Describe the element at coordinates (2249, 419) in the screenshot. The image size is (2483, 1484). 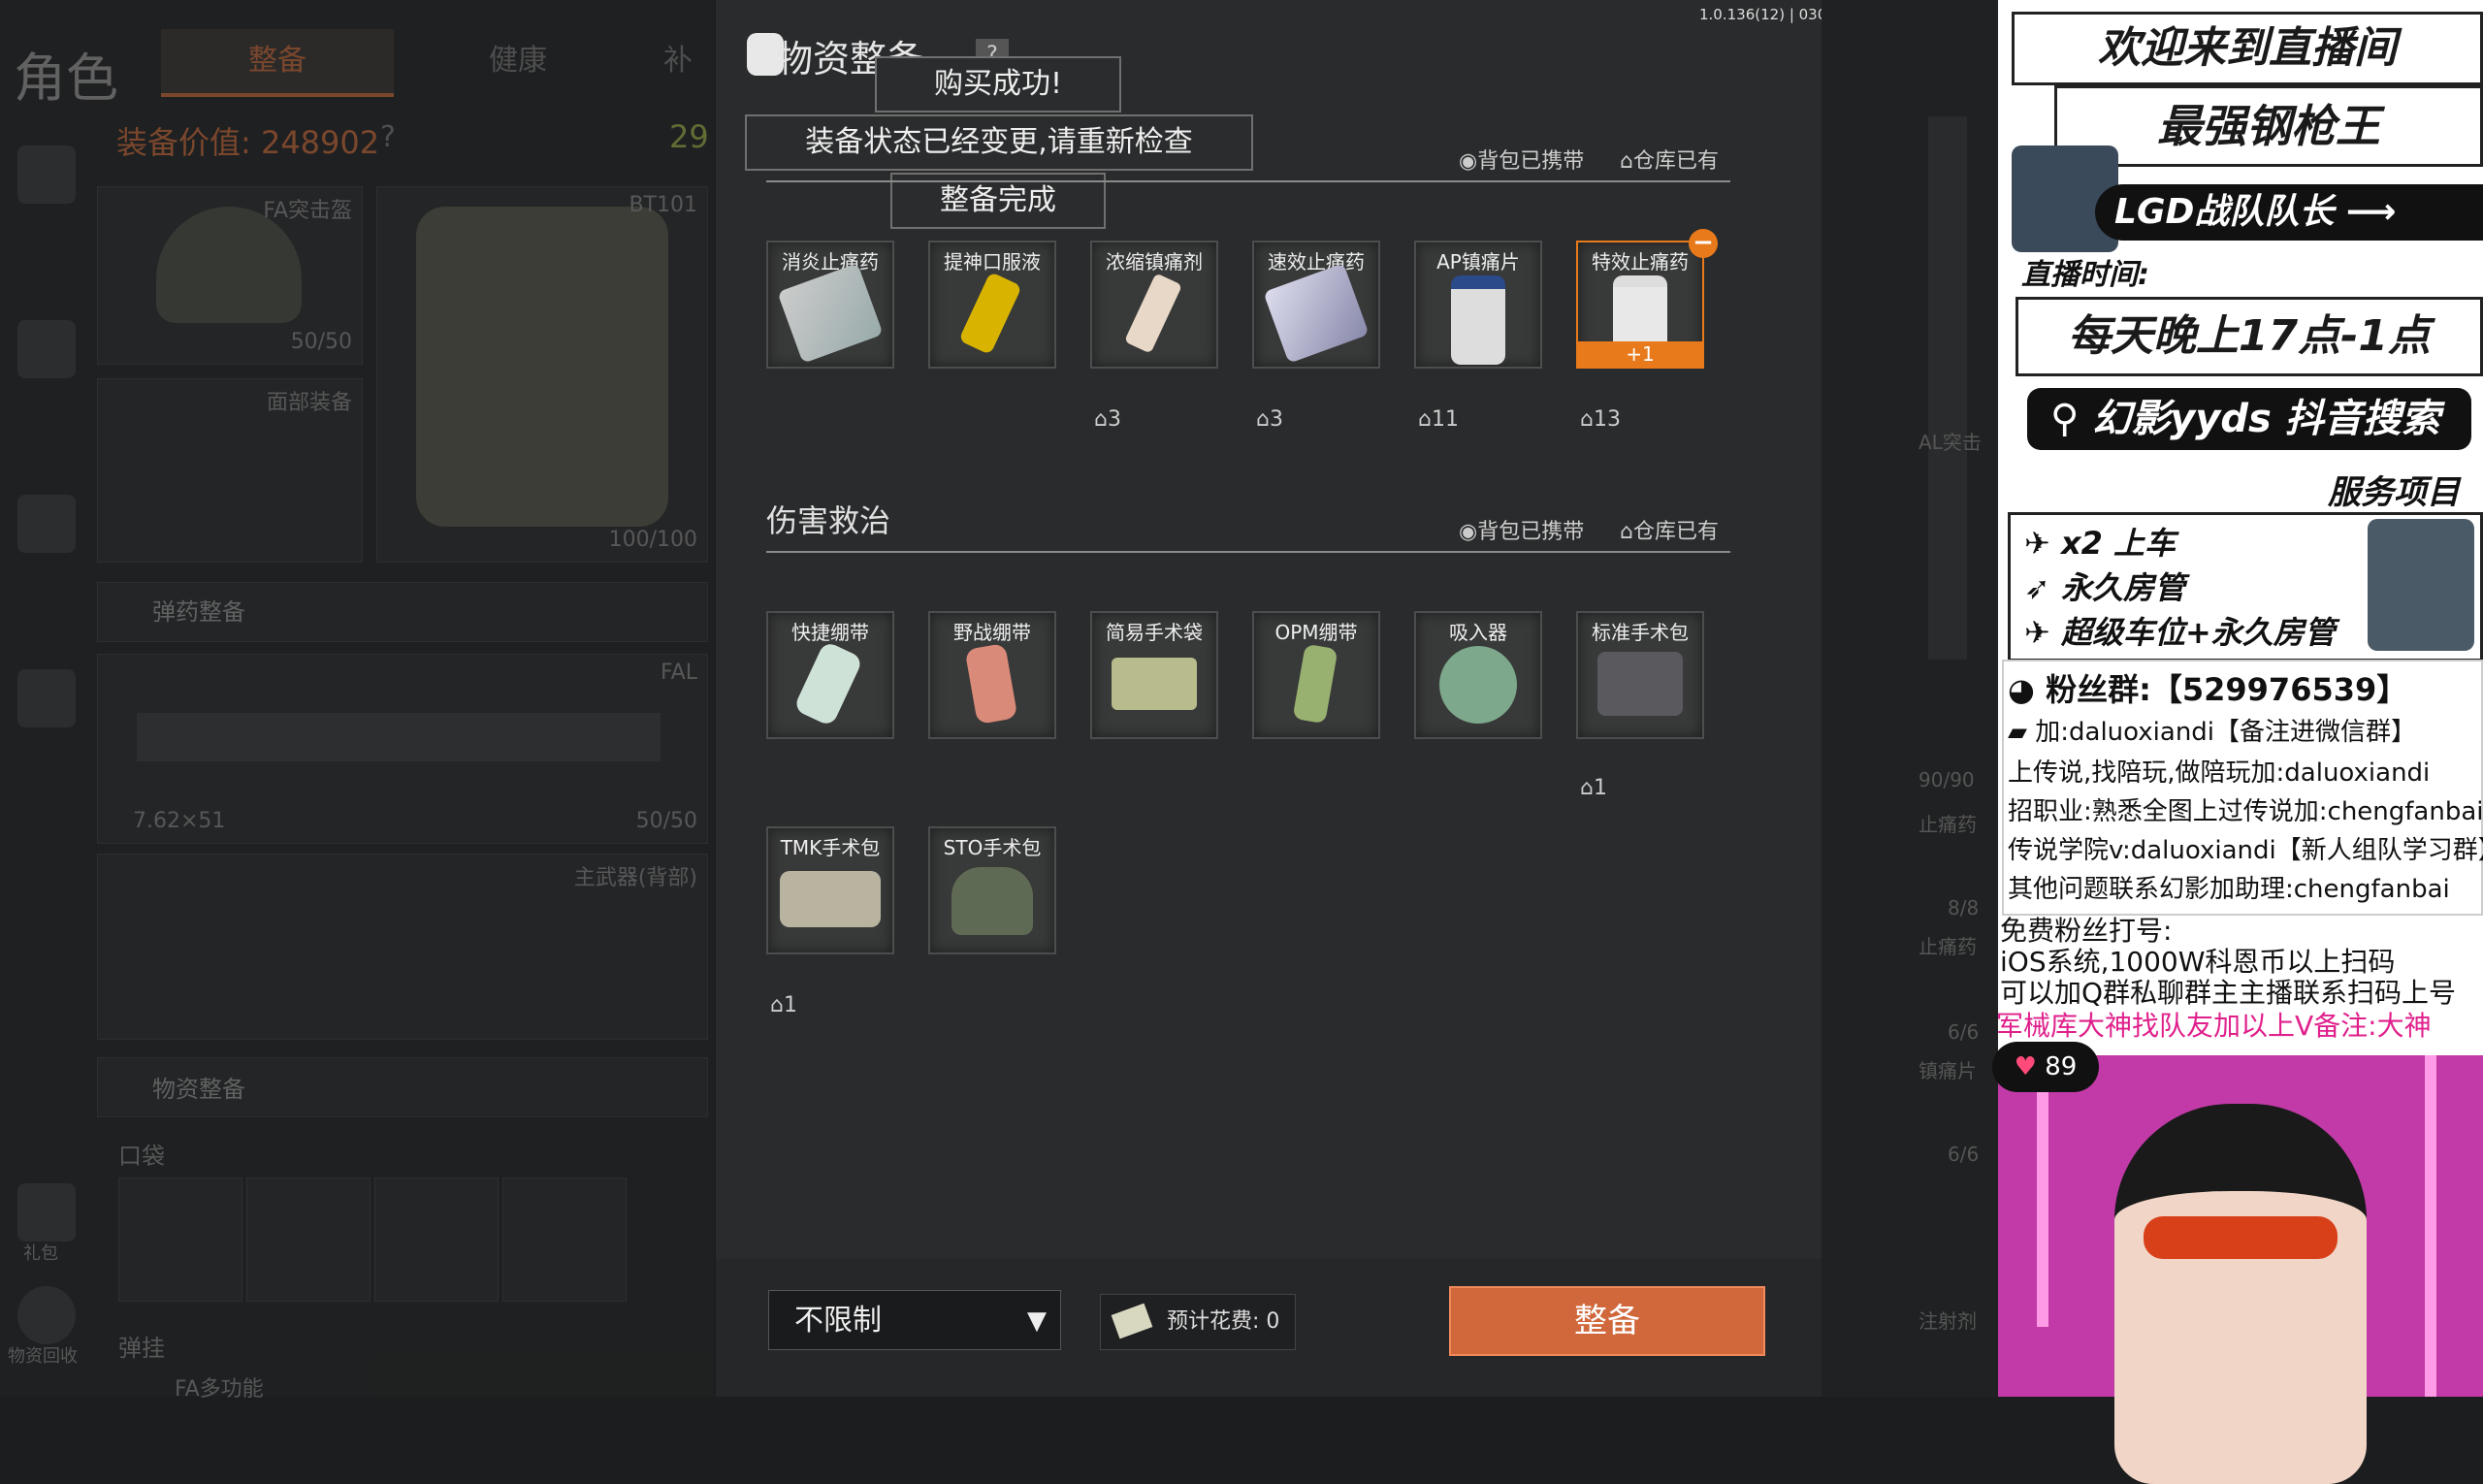
I see `douyin-search: ⚲ 幻影yyds 抖音搜索` at that location.